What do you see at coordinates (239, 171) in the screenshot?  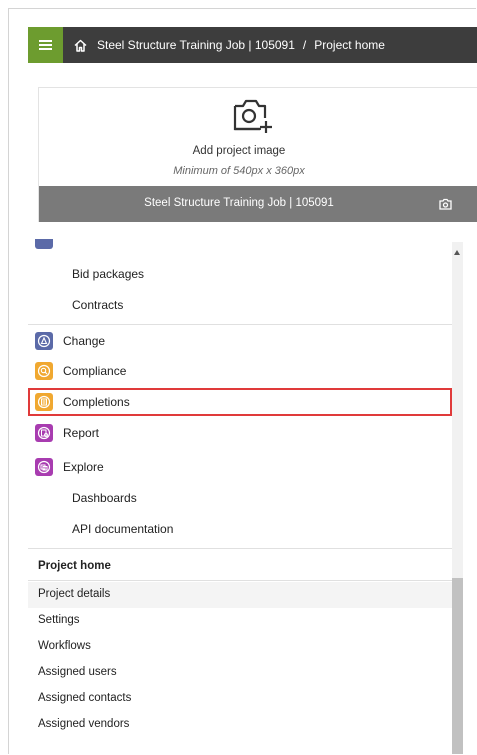 I see `image-size-hint: Minimum of 540px x 360px` at bounding box center [239, 171].